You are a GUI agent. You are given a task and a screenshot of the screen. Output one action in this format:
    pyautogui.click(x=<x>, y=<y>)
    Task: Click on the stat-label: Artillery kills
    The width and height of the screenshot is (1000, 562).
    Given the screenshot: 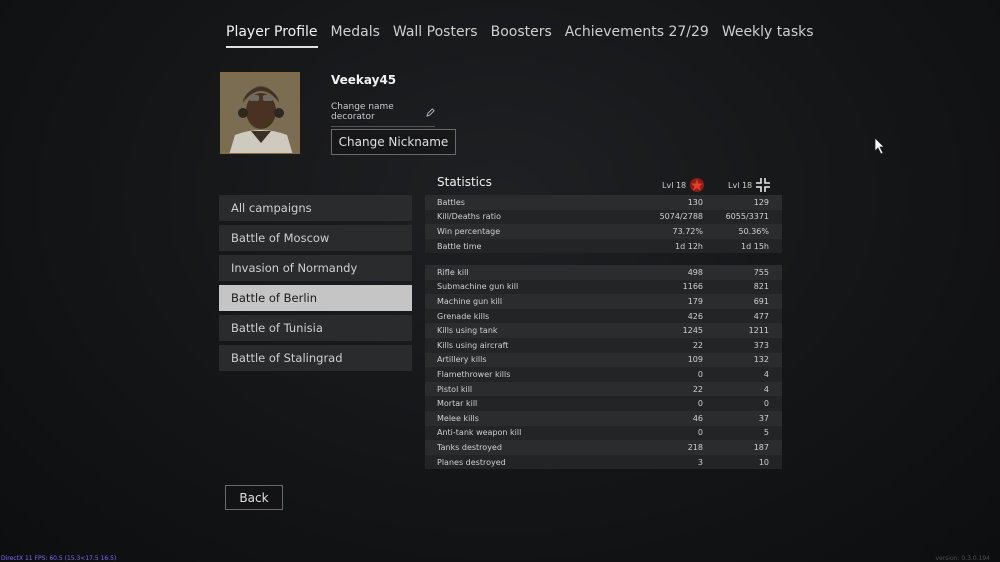 What is the action you would take?
    pyautogui.click(x=462, y=360)
    